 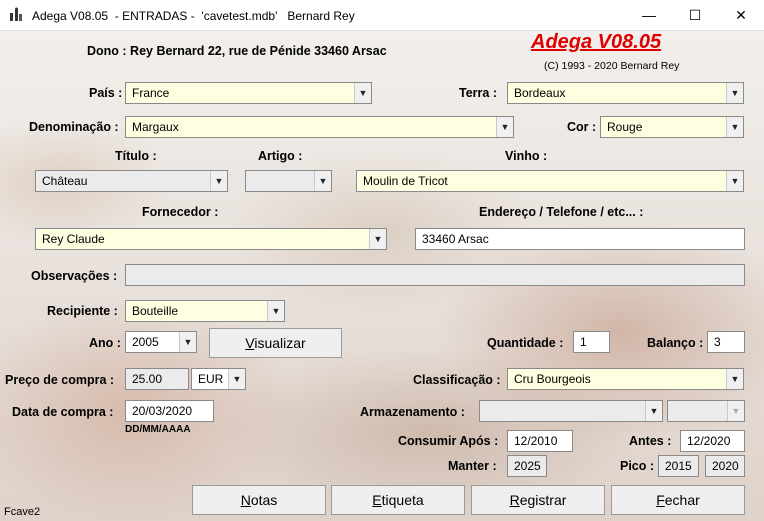 What do you see at coordinates (543, 500) in the screenshot?
I see `registrar-label: egistrar` at bounding box center [543, 500].